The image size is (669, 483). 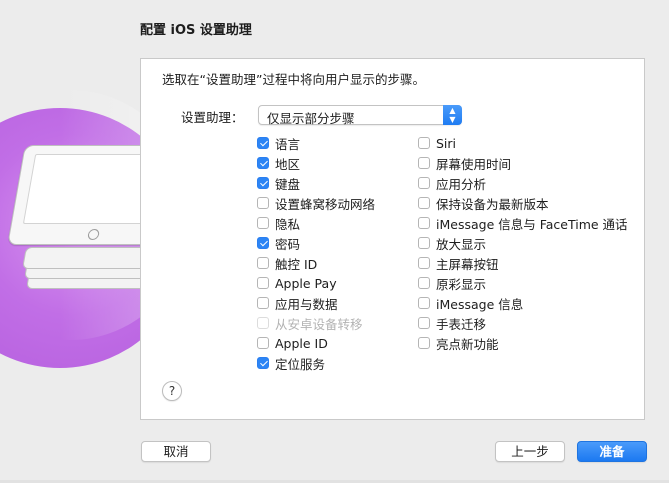 I want to click on page-title: 配置 iOS 设置助理, so click(x=196, y=30).